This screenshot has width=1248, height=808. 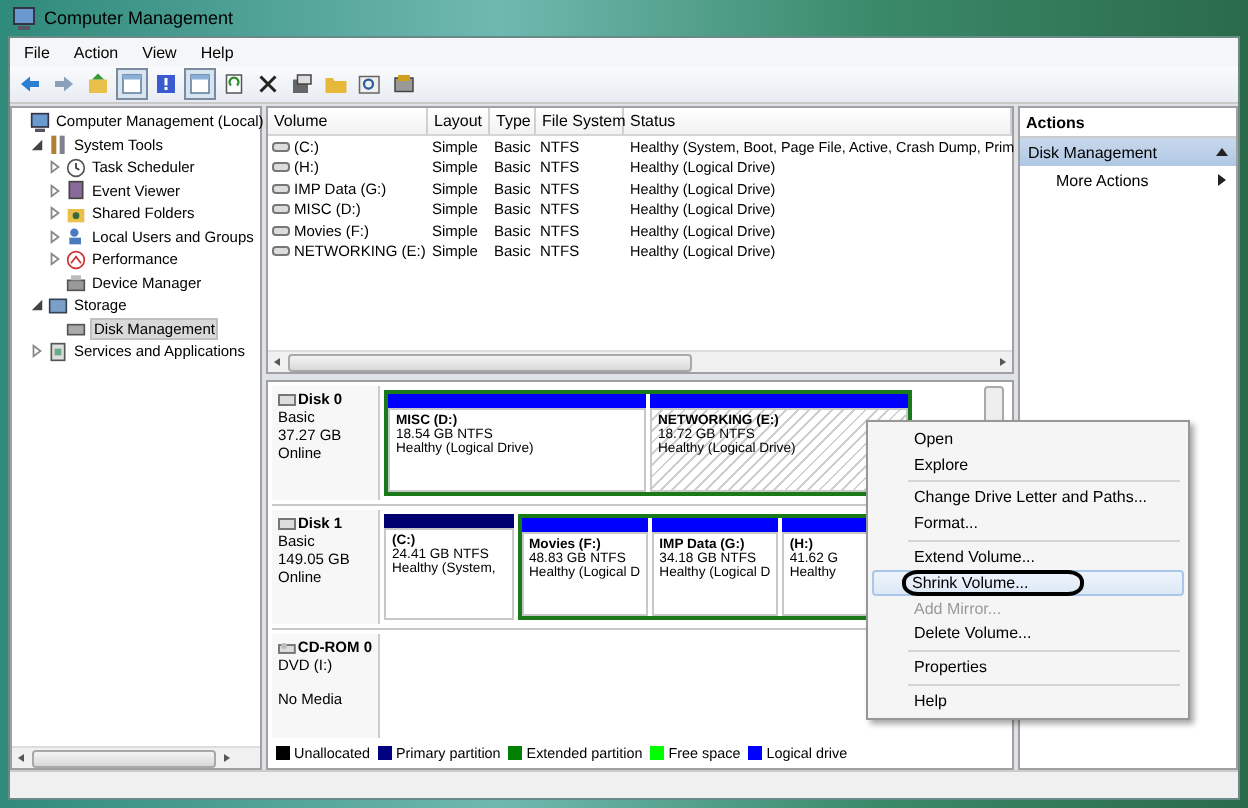 I want to click on cd-drive-icon, so click(x=287, y=647).